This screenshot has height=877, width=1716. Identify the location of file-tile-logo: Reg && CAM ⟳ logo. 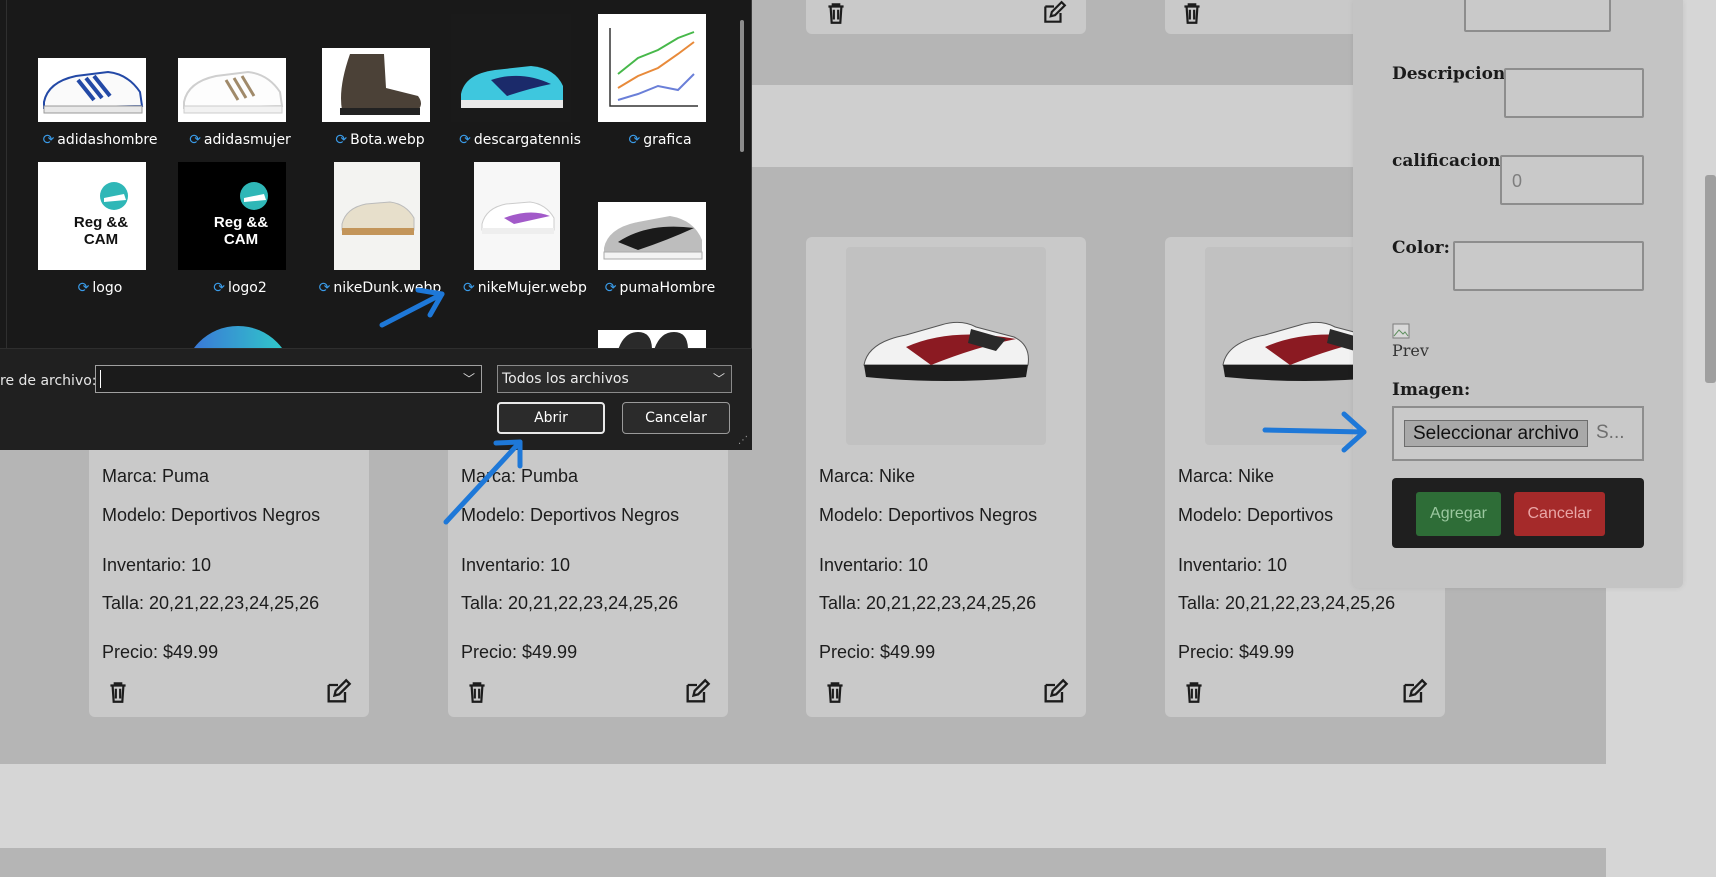
(100, 232).